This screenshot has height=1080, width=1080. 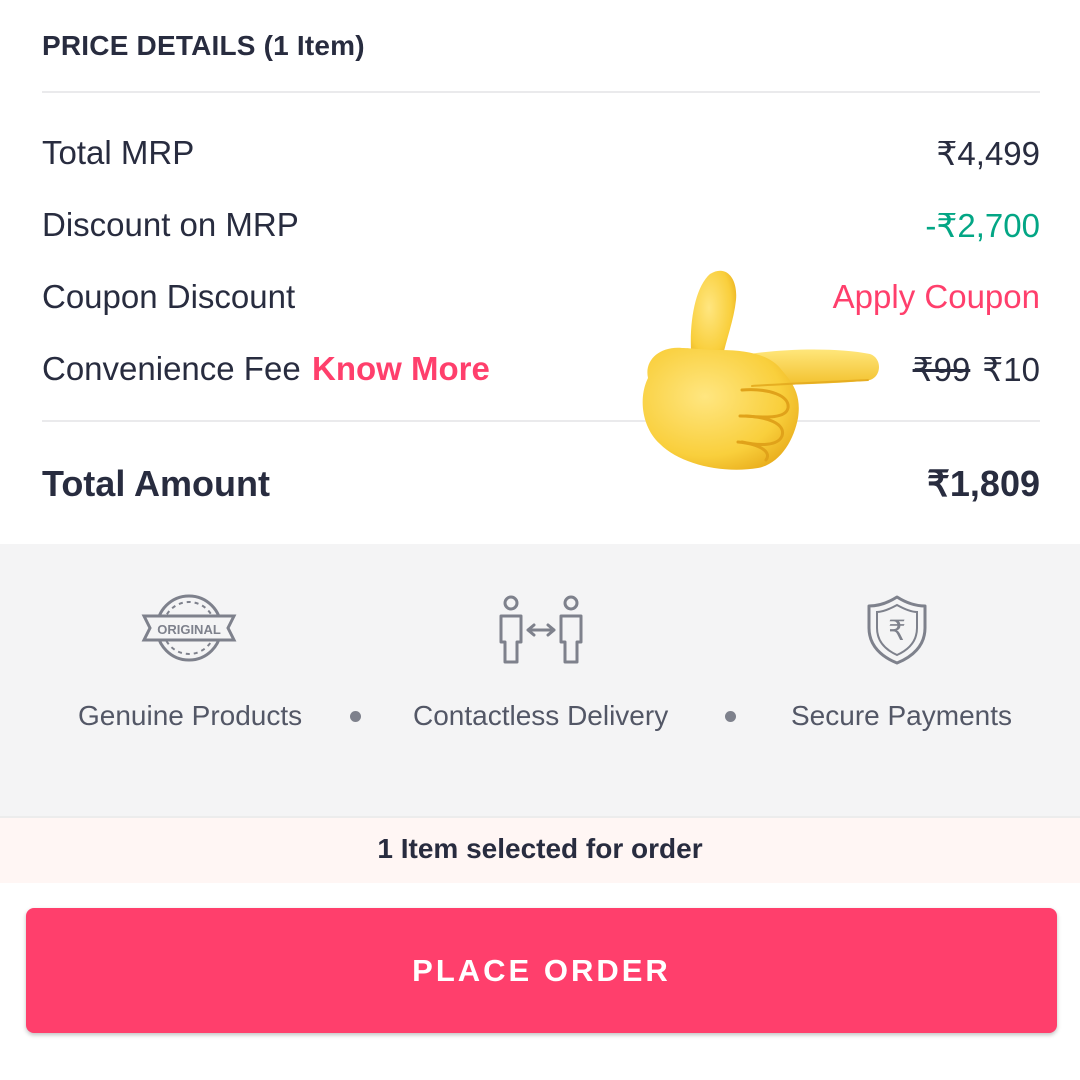 What do you see at coordinates (541, 970) in the screenshot?
I see `place-order-button: PLACE ORDER` at bounding box center [541, 970].